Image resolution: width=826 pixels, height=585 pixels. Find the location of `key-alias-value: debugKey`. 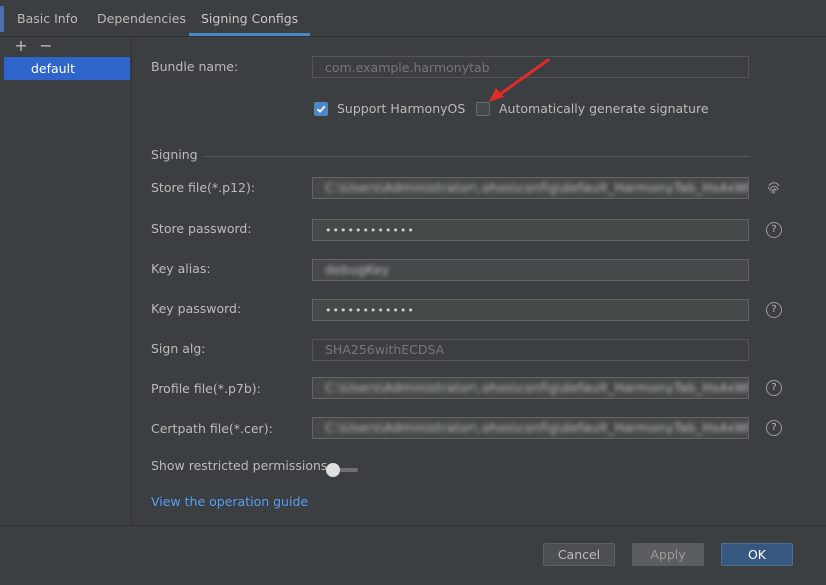

key-alias-value: debugKey is located at coordinates (357, 269).